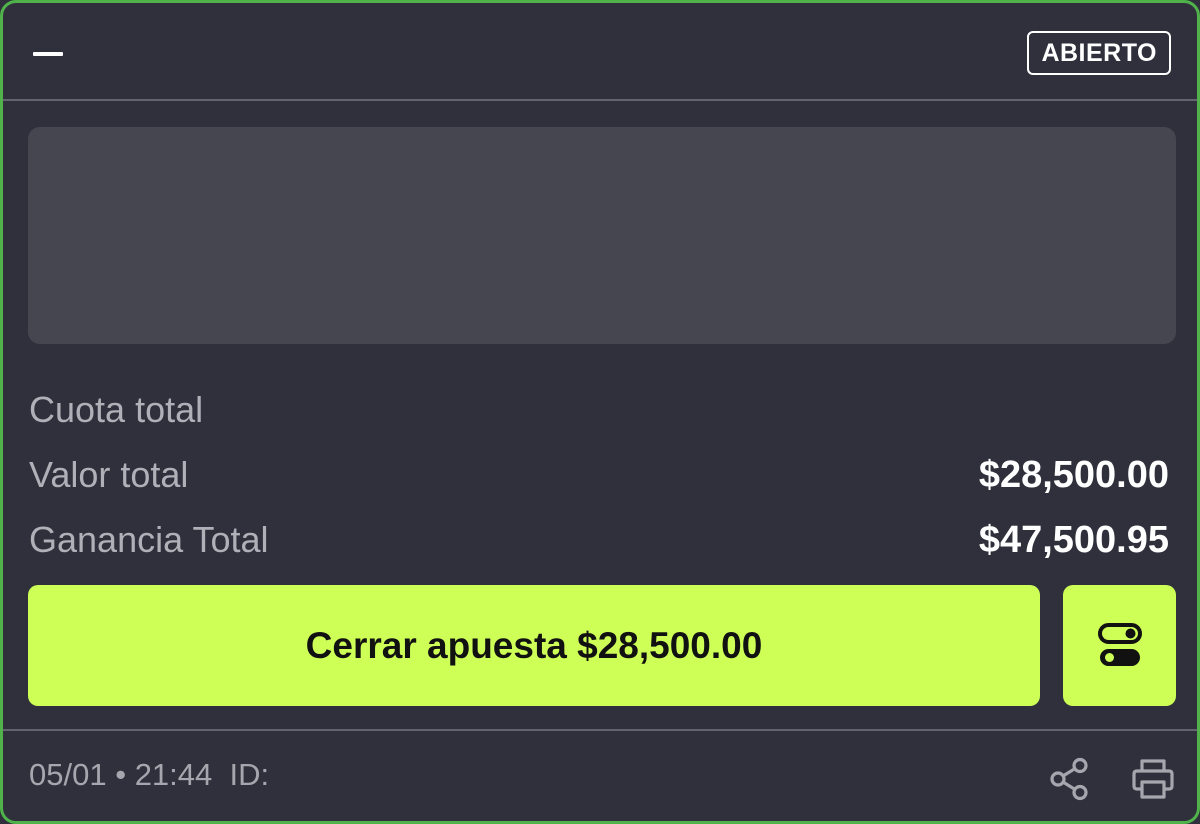 This screenshot has height=824, width=1200. Describe the element at coordinates (600, 52) in the screenshot. I see `ticket-header: ABIERTO` at that location.